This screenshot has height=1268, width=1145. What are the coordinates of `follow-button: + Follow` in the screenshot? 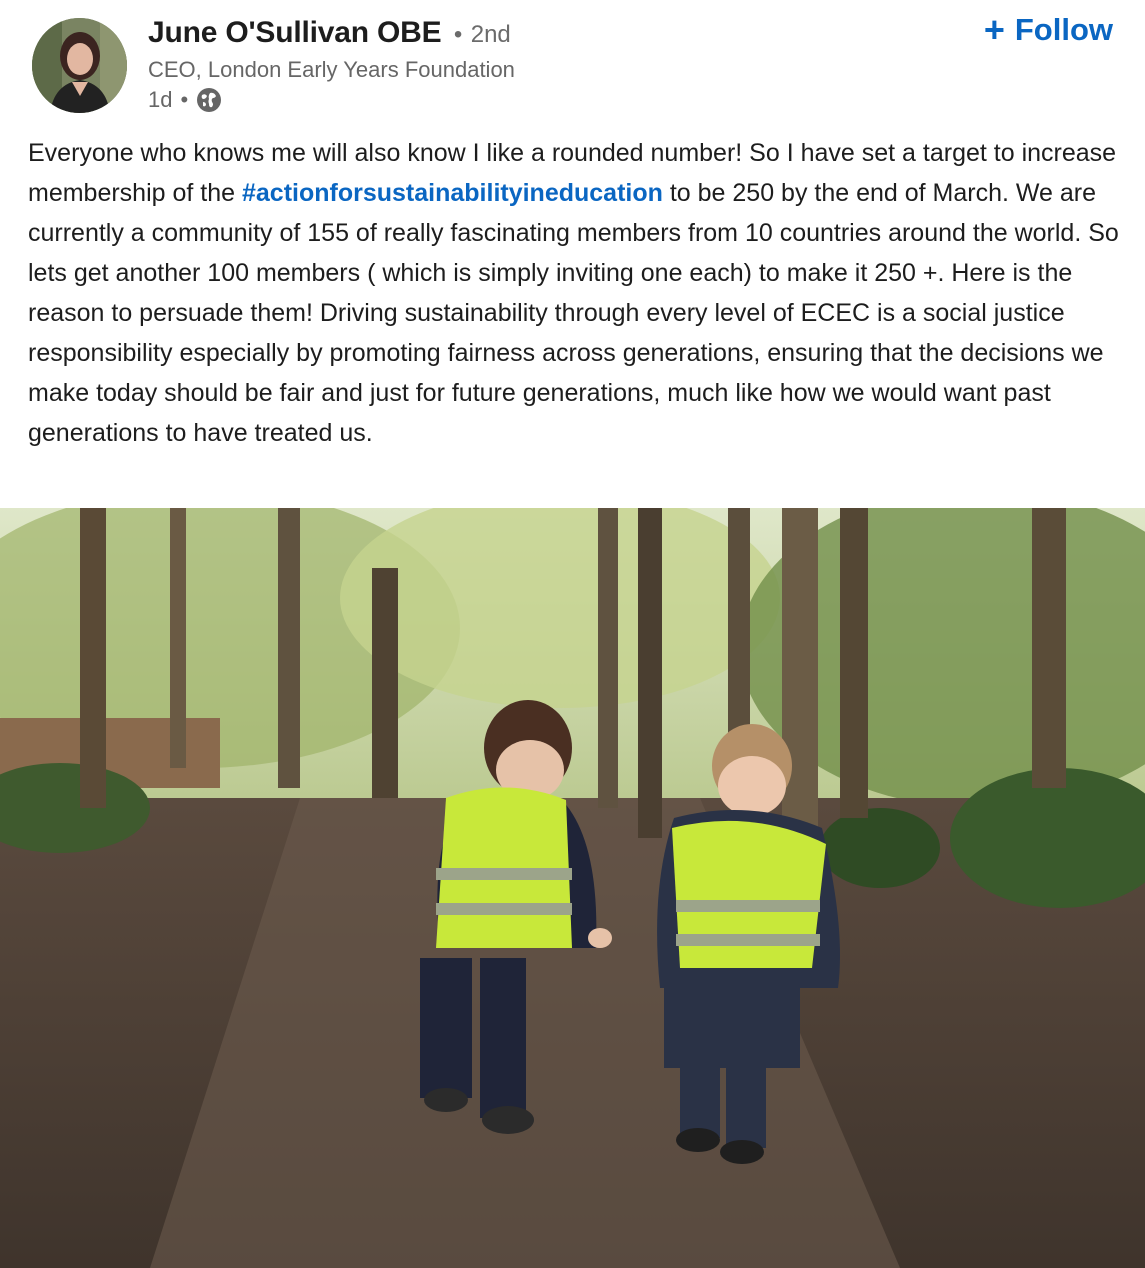 It's located at (1048, 30).